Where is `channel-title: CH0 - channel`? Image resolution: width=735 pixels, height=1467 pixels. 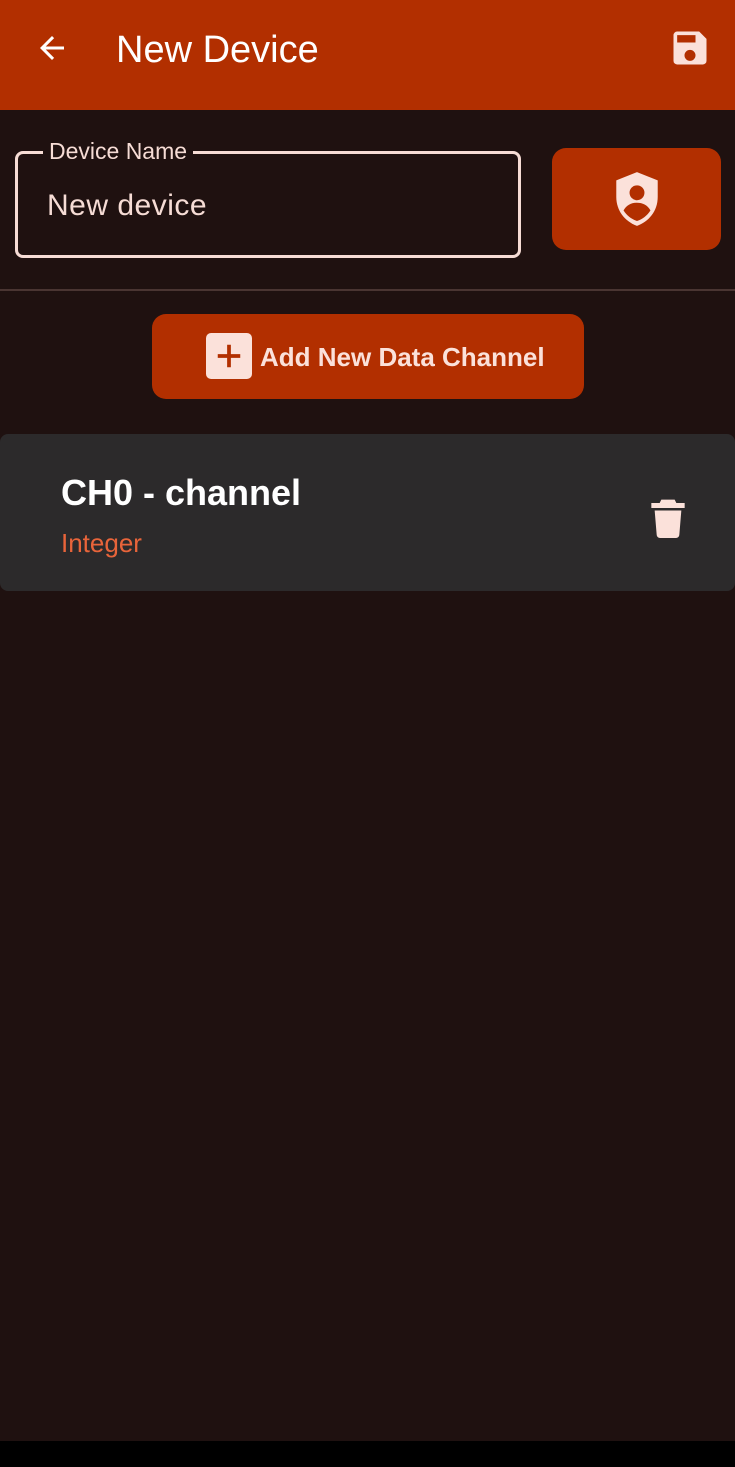 channel-title: CH0 - channel is located at coordinates (181, 492).